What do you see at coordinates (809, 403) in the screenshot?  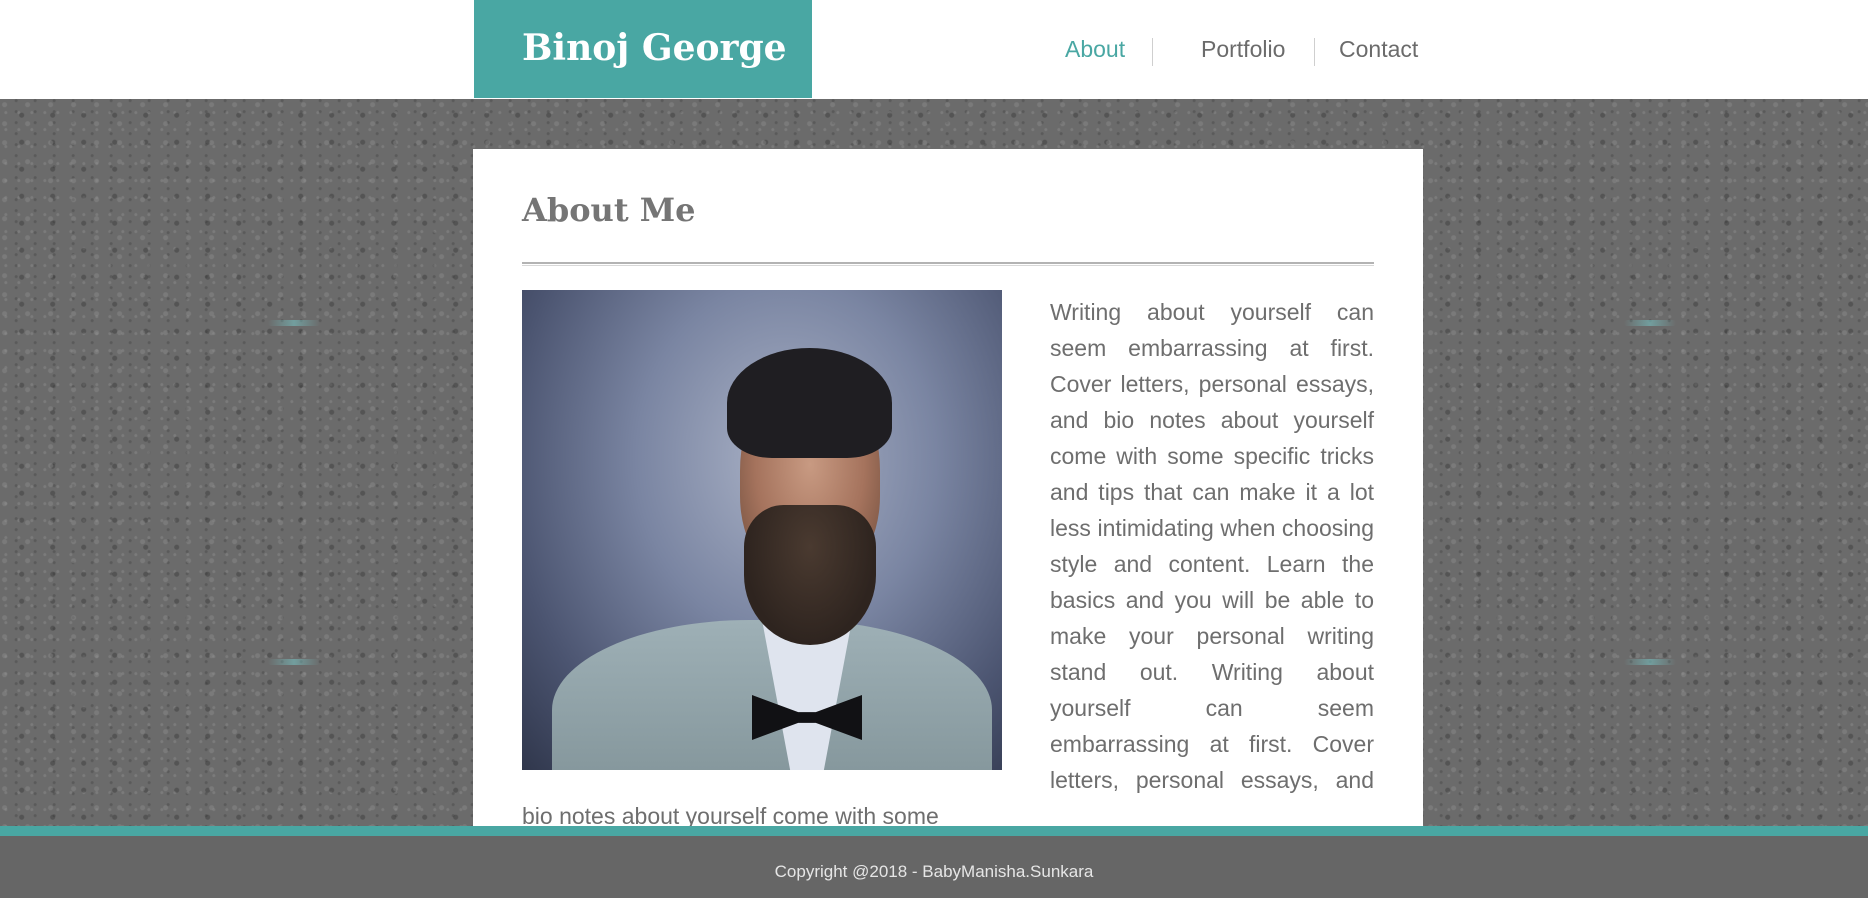 I see `photo-hair` at bounding box center [809, 403].